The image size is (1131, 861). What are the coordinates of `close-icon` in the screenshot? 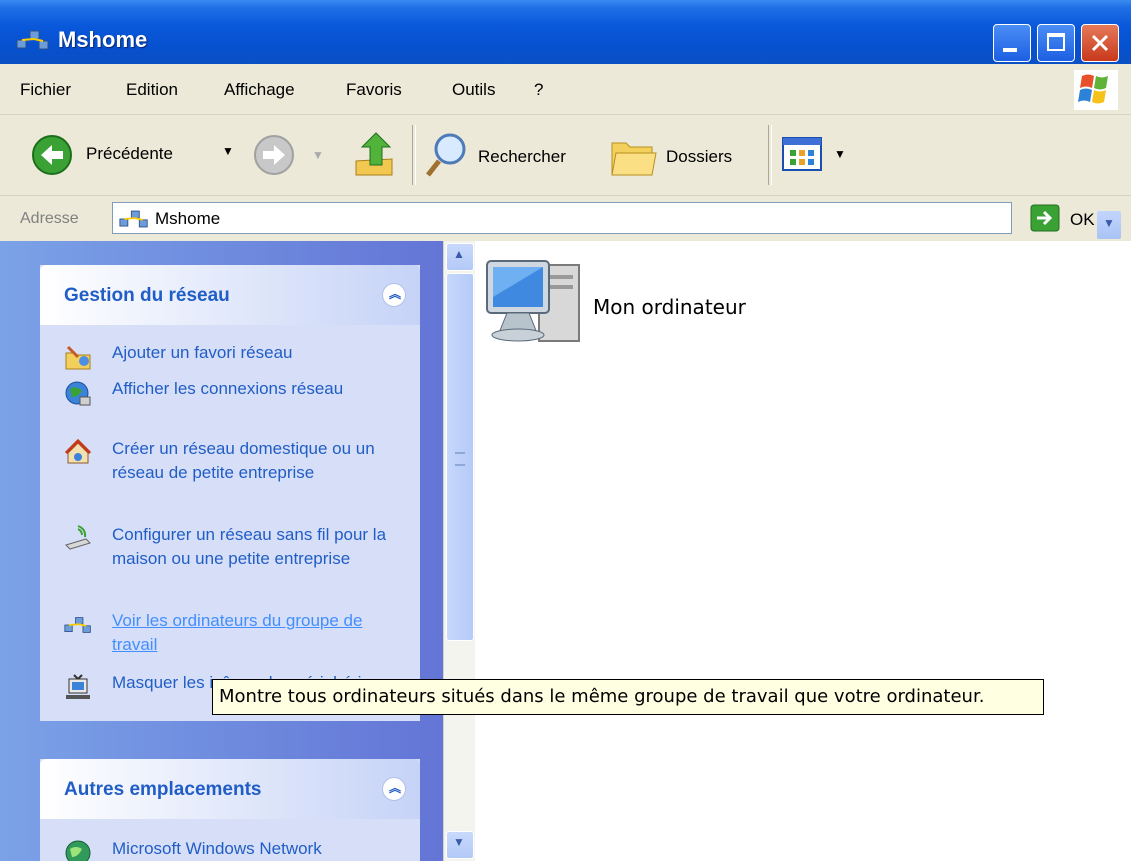 It's located at (1100, 43).